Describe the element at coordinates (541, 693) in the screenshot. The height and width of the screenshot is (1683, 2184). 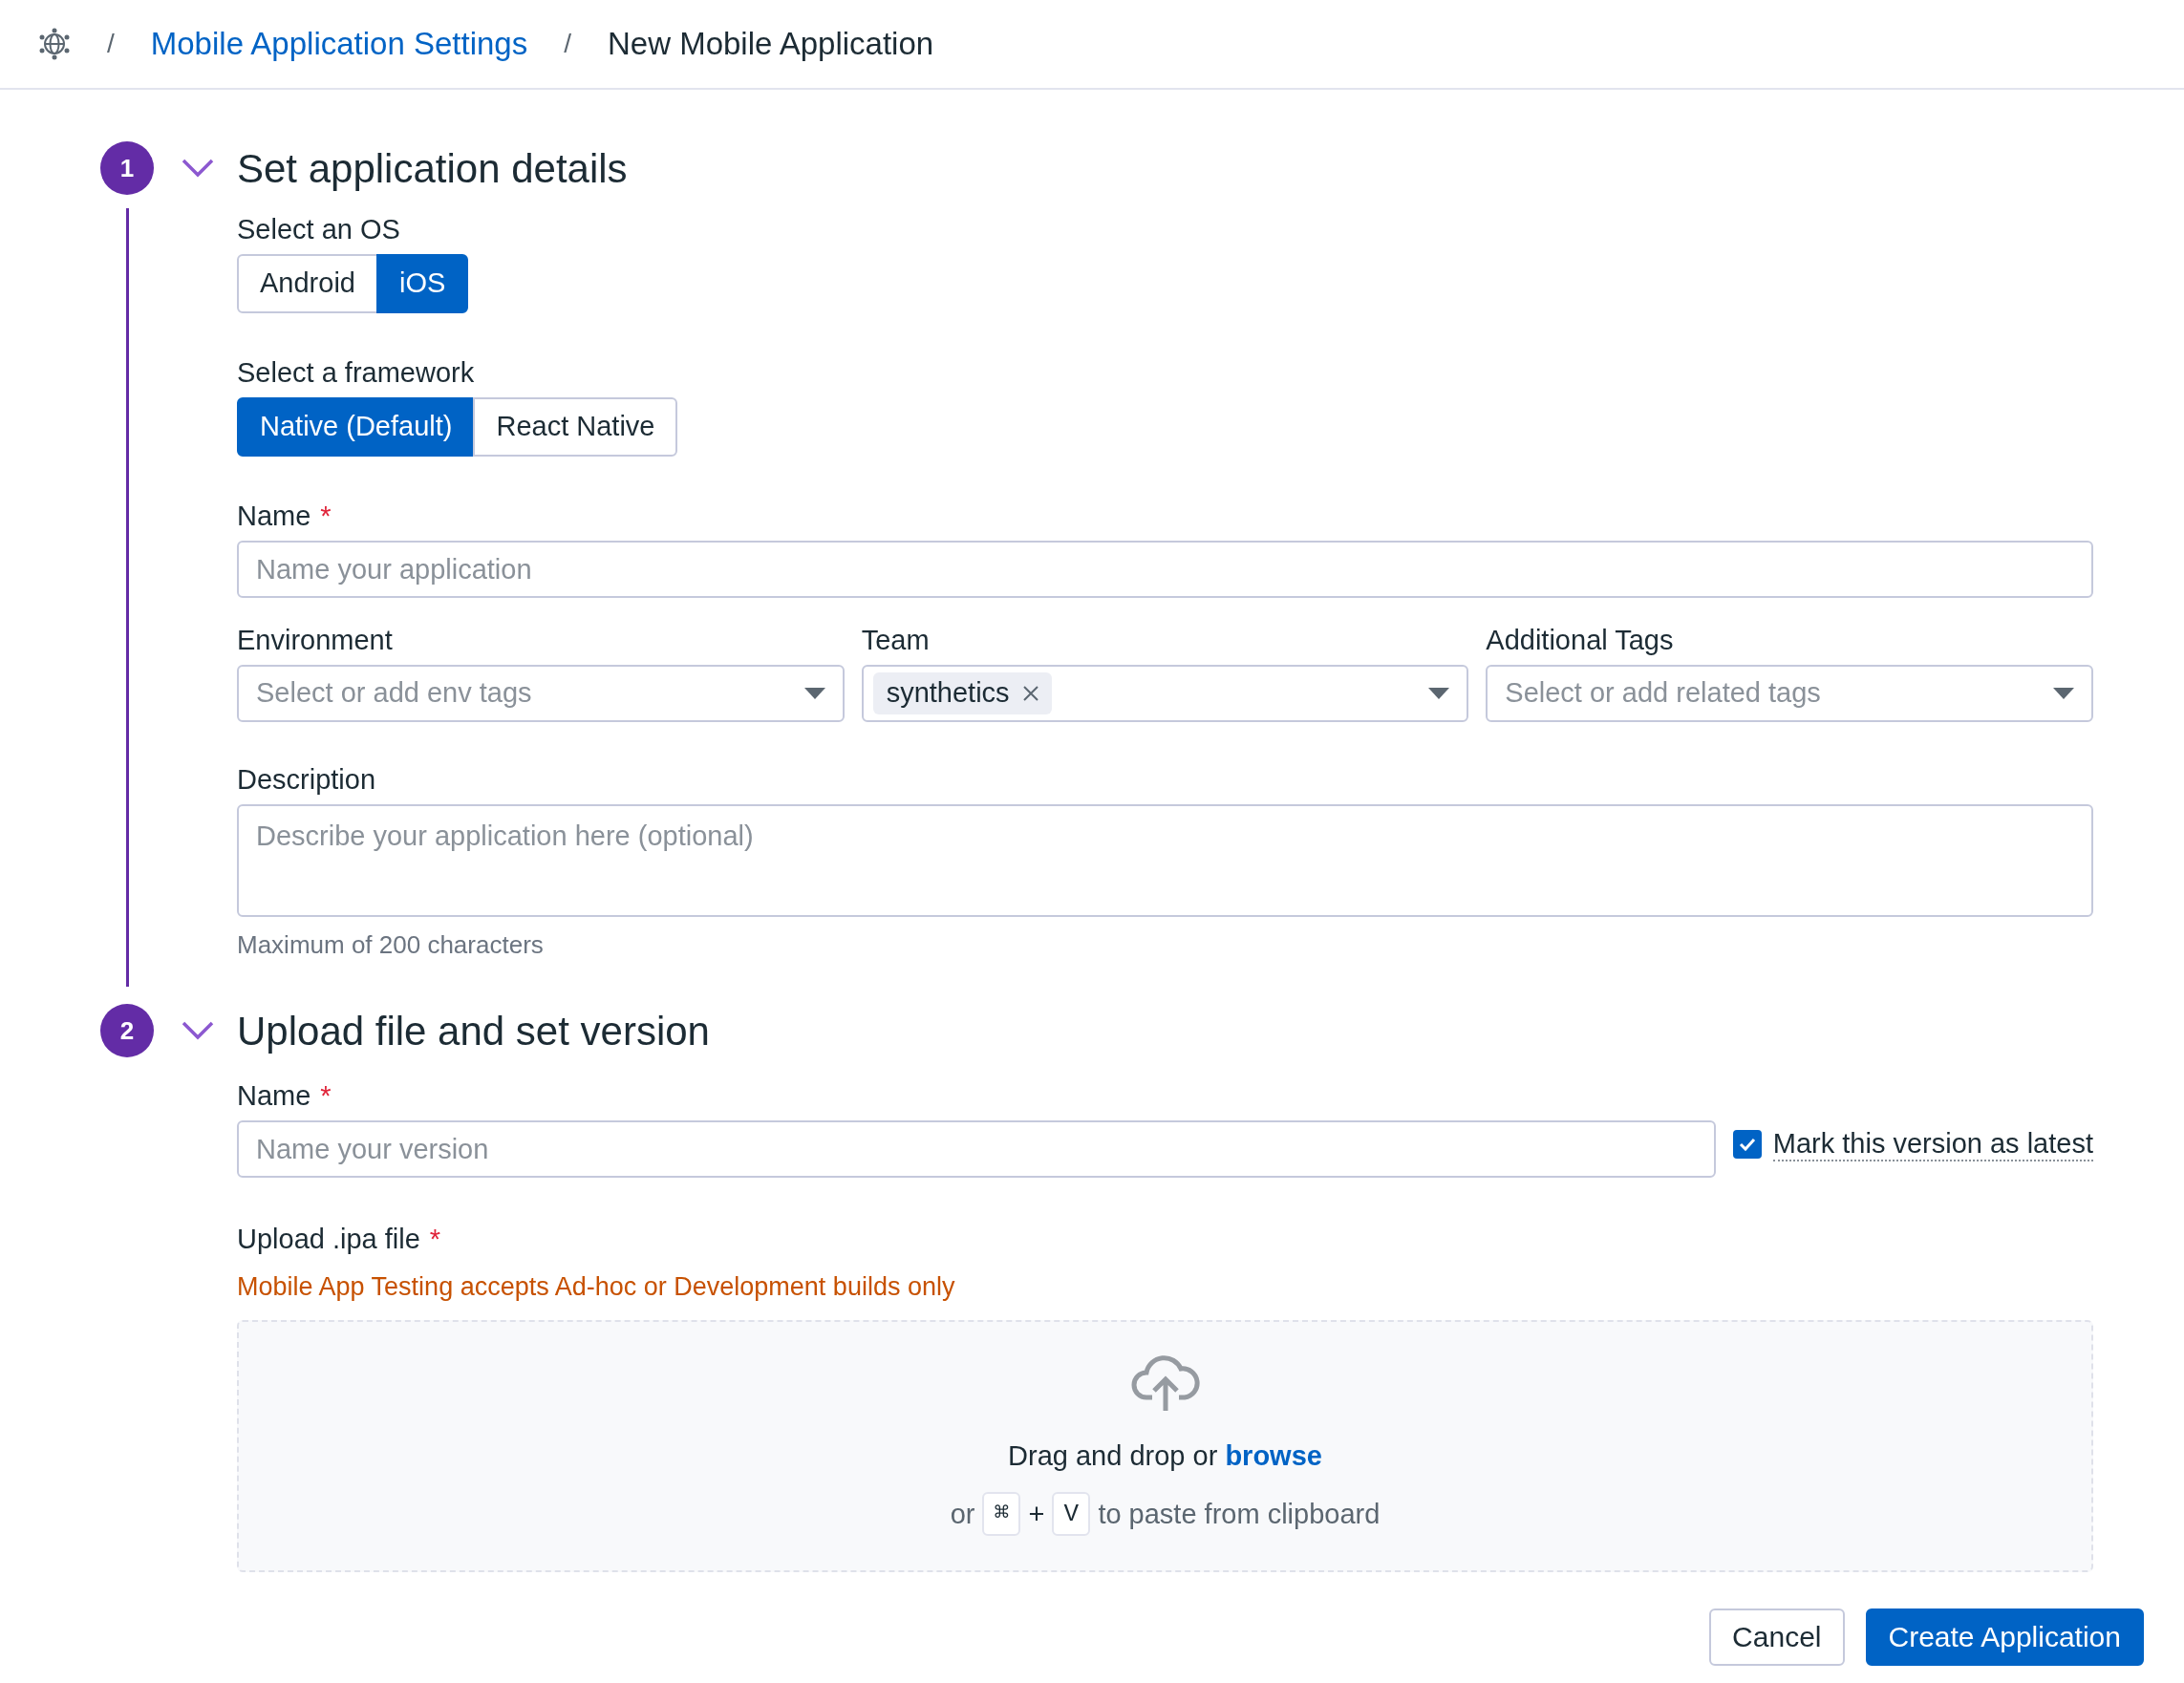
I see `environment-select: Select or add env tags` at that location.